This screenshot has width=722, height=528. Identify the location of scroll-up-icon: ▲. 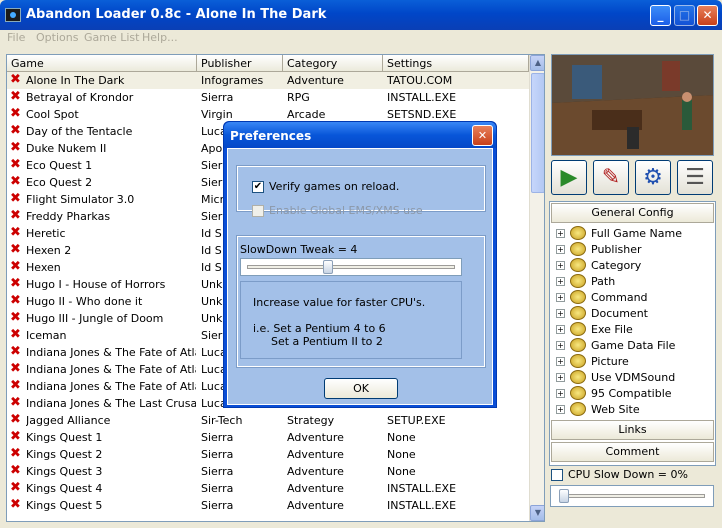
(537, 63).